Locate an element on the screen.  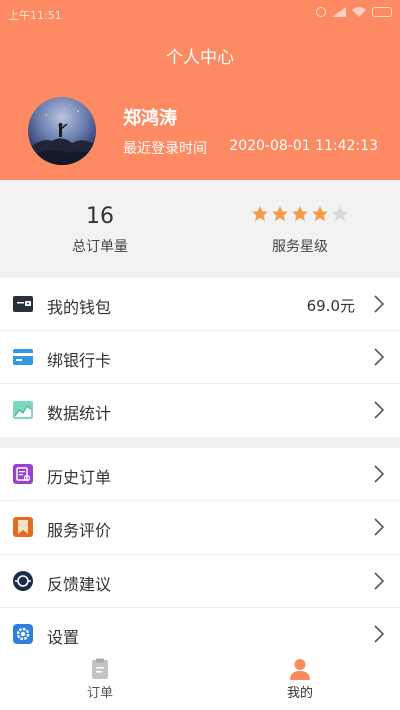
avatar is located at coordinates (62, 131).